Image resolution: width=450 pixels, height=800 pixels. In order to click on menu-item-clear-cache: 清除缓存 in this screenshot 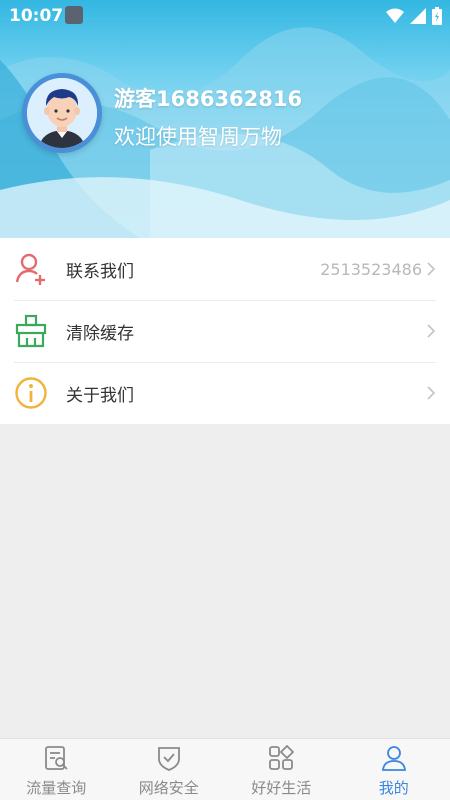, I will do `click(225, 331)`.